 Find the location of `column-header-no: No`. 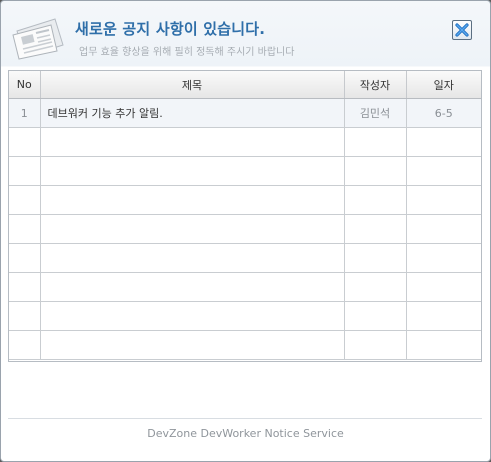

column-header-no: No is located at coordinates (25, 85).